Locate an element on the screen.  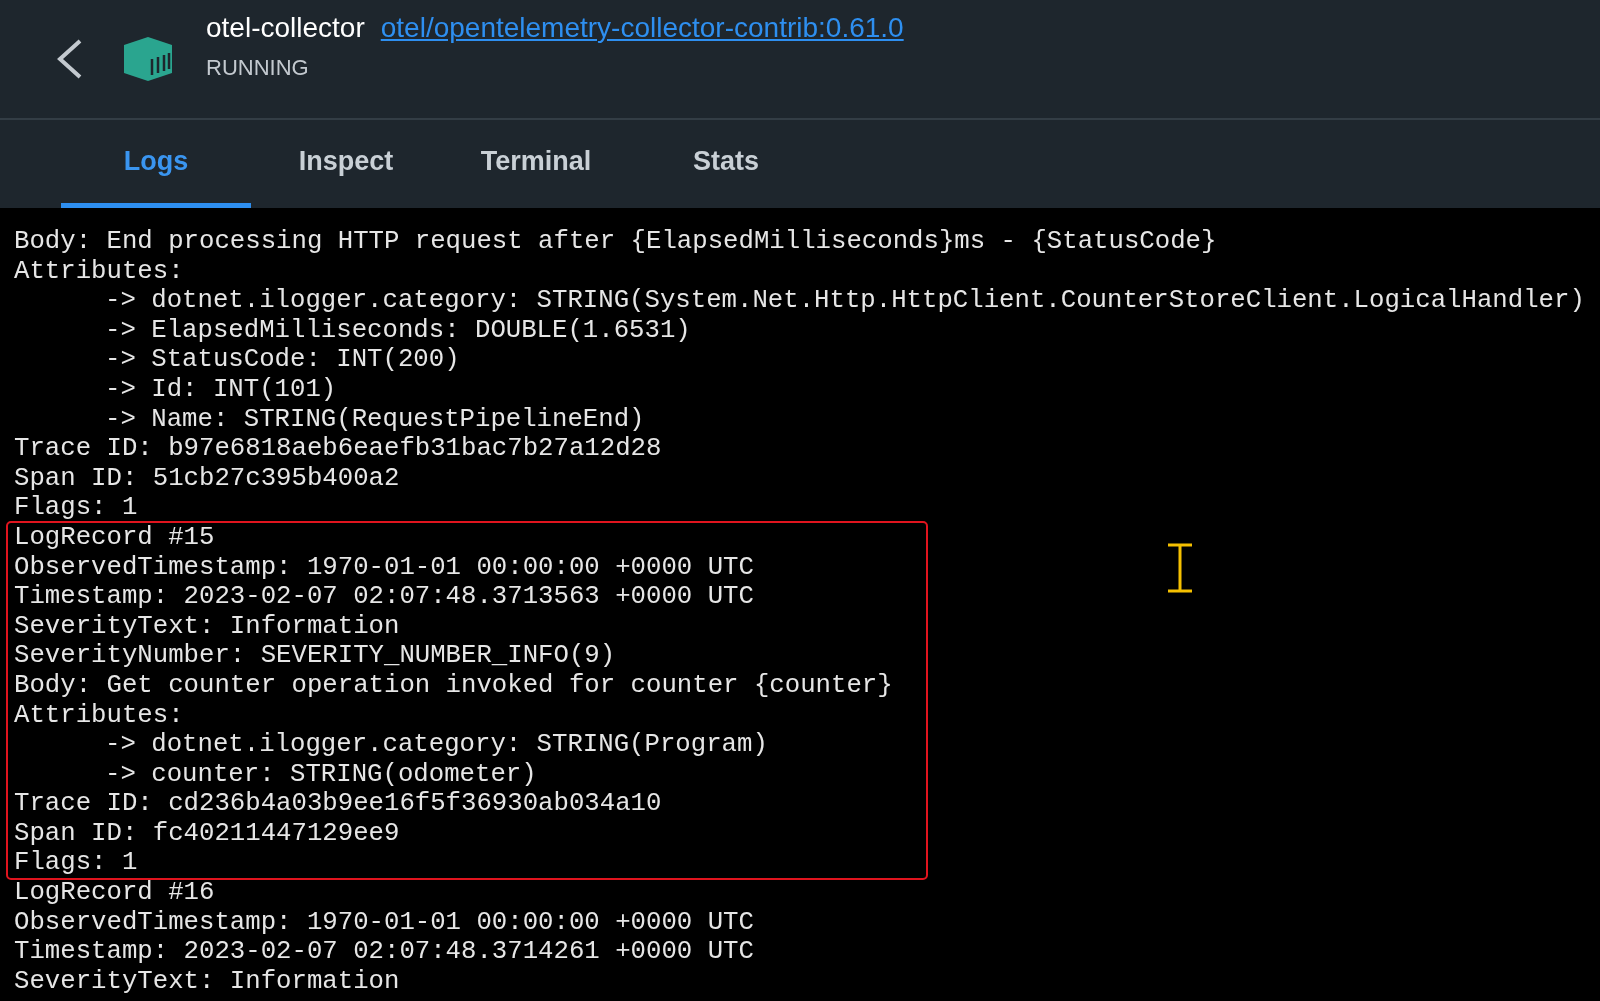
log-line: Body: Get counter operation invoked for counter {counter} is located at coordinates (454, 685).